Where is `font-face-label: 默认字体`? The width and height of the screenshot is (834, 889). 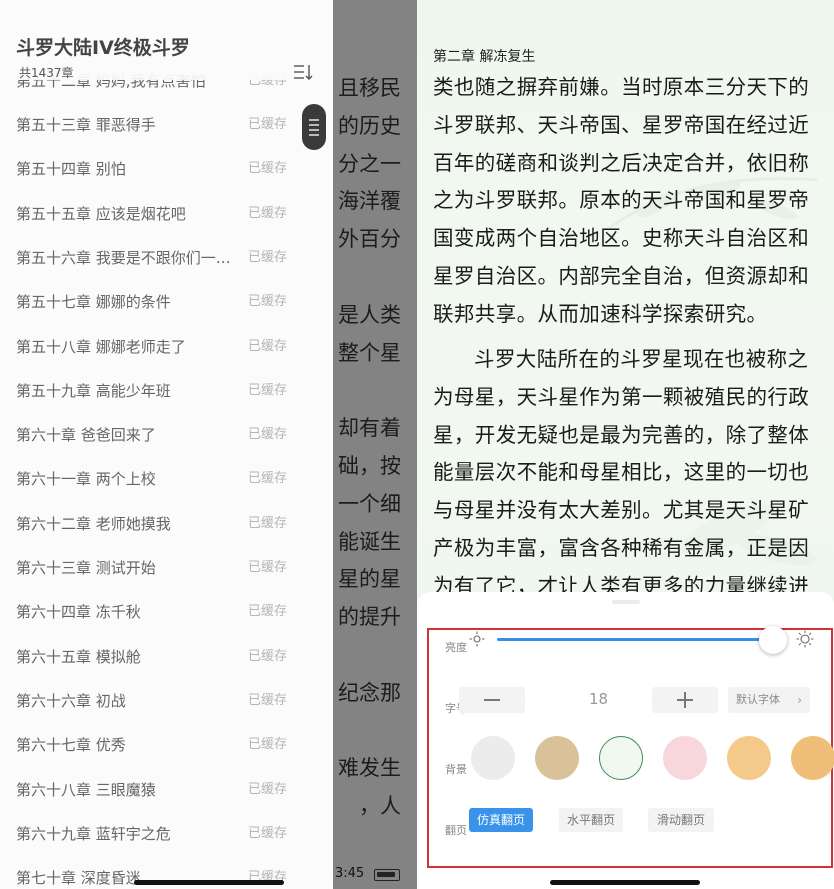 font-face-label: 默认字体 is located at coordinates (758, 699).